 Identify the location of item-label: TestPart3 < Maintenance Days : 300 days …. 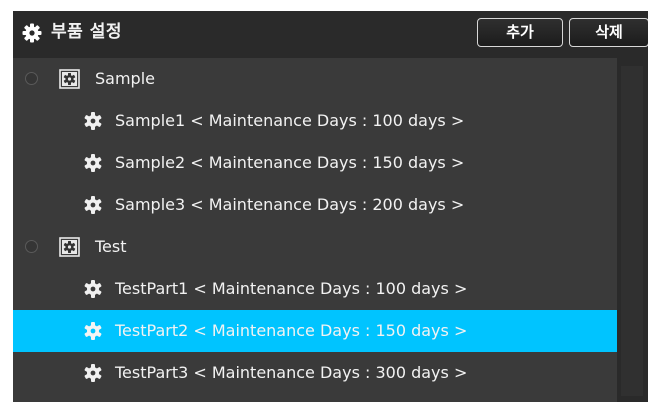
(291, 372).